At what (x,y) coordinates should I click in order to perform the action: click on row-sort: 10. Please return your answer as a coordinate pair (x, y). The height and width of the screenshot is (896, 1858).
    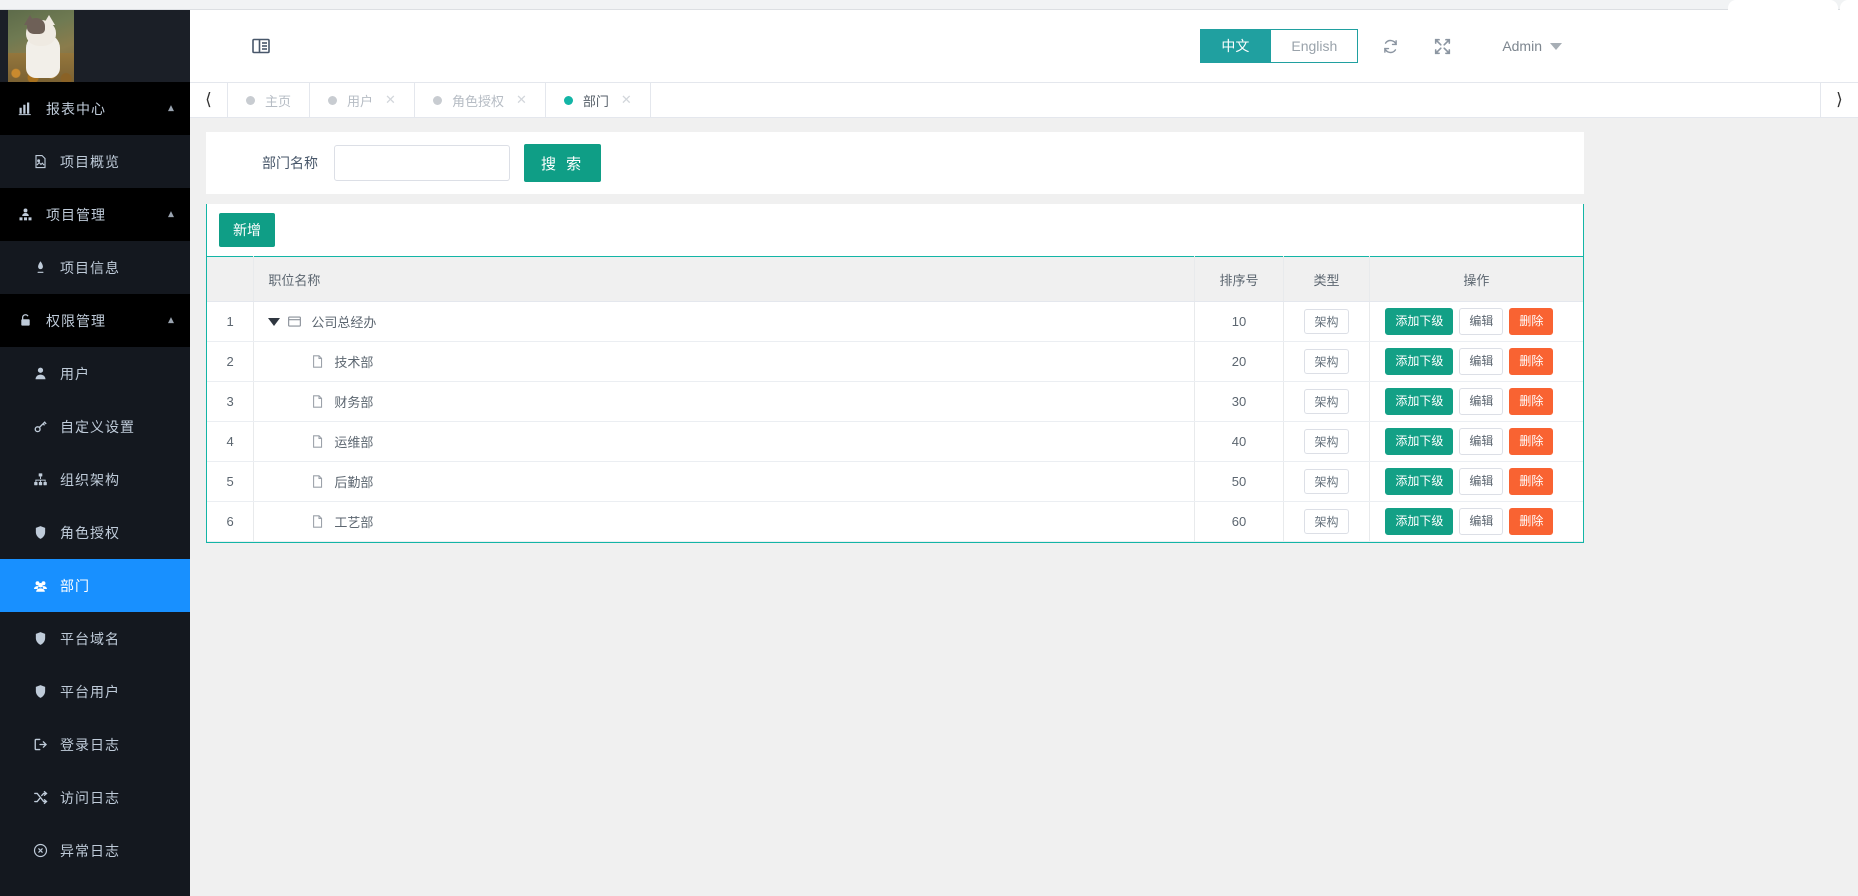
    Looking at the image, I should click on (1239, 321).